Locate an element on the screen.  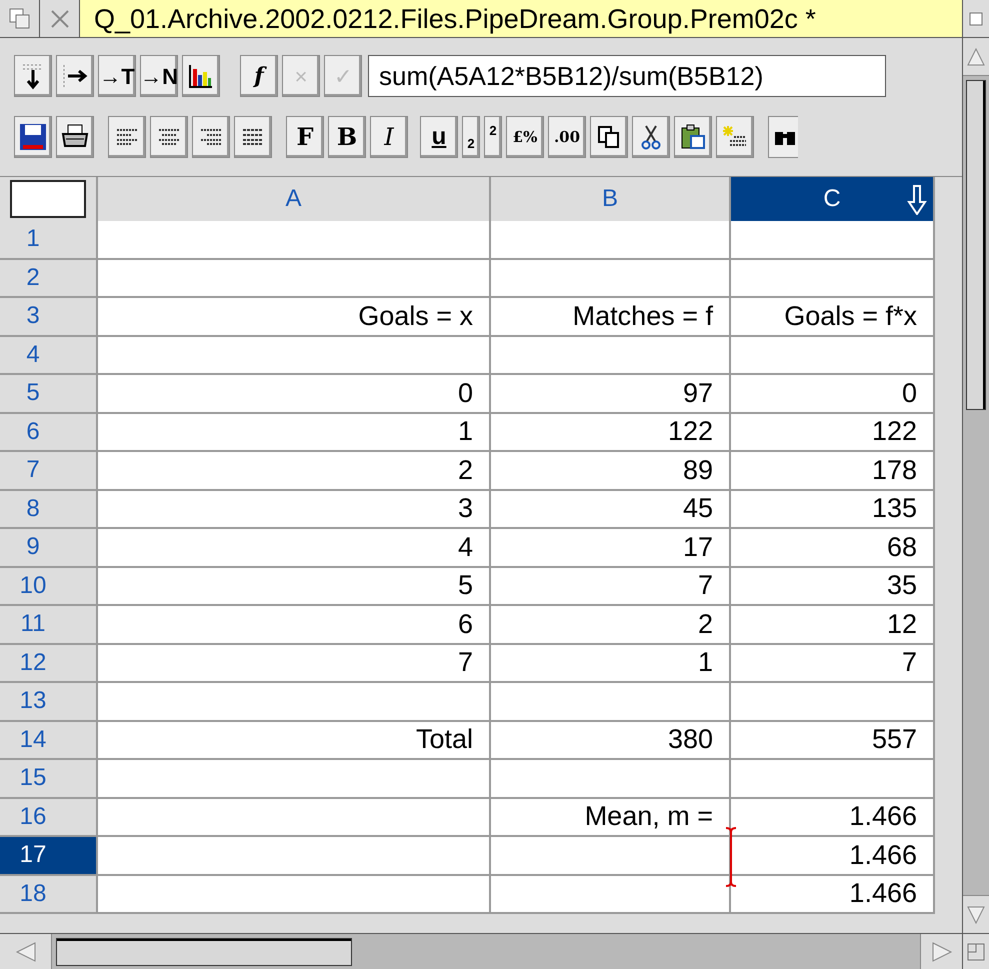
table-cell: 35 is located at coordinates (833, 587).